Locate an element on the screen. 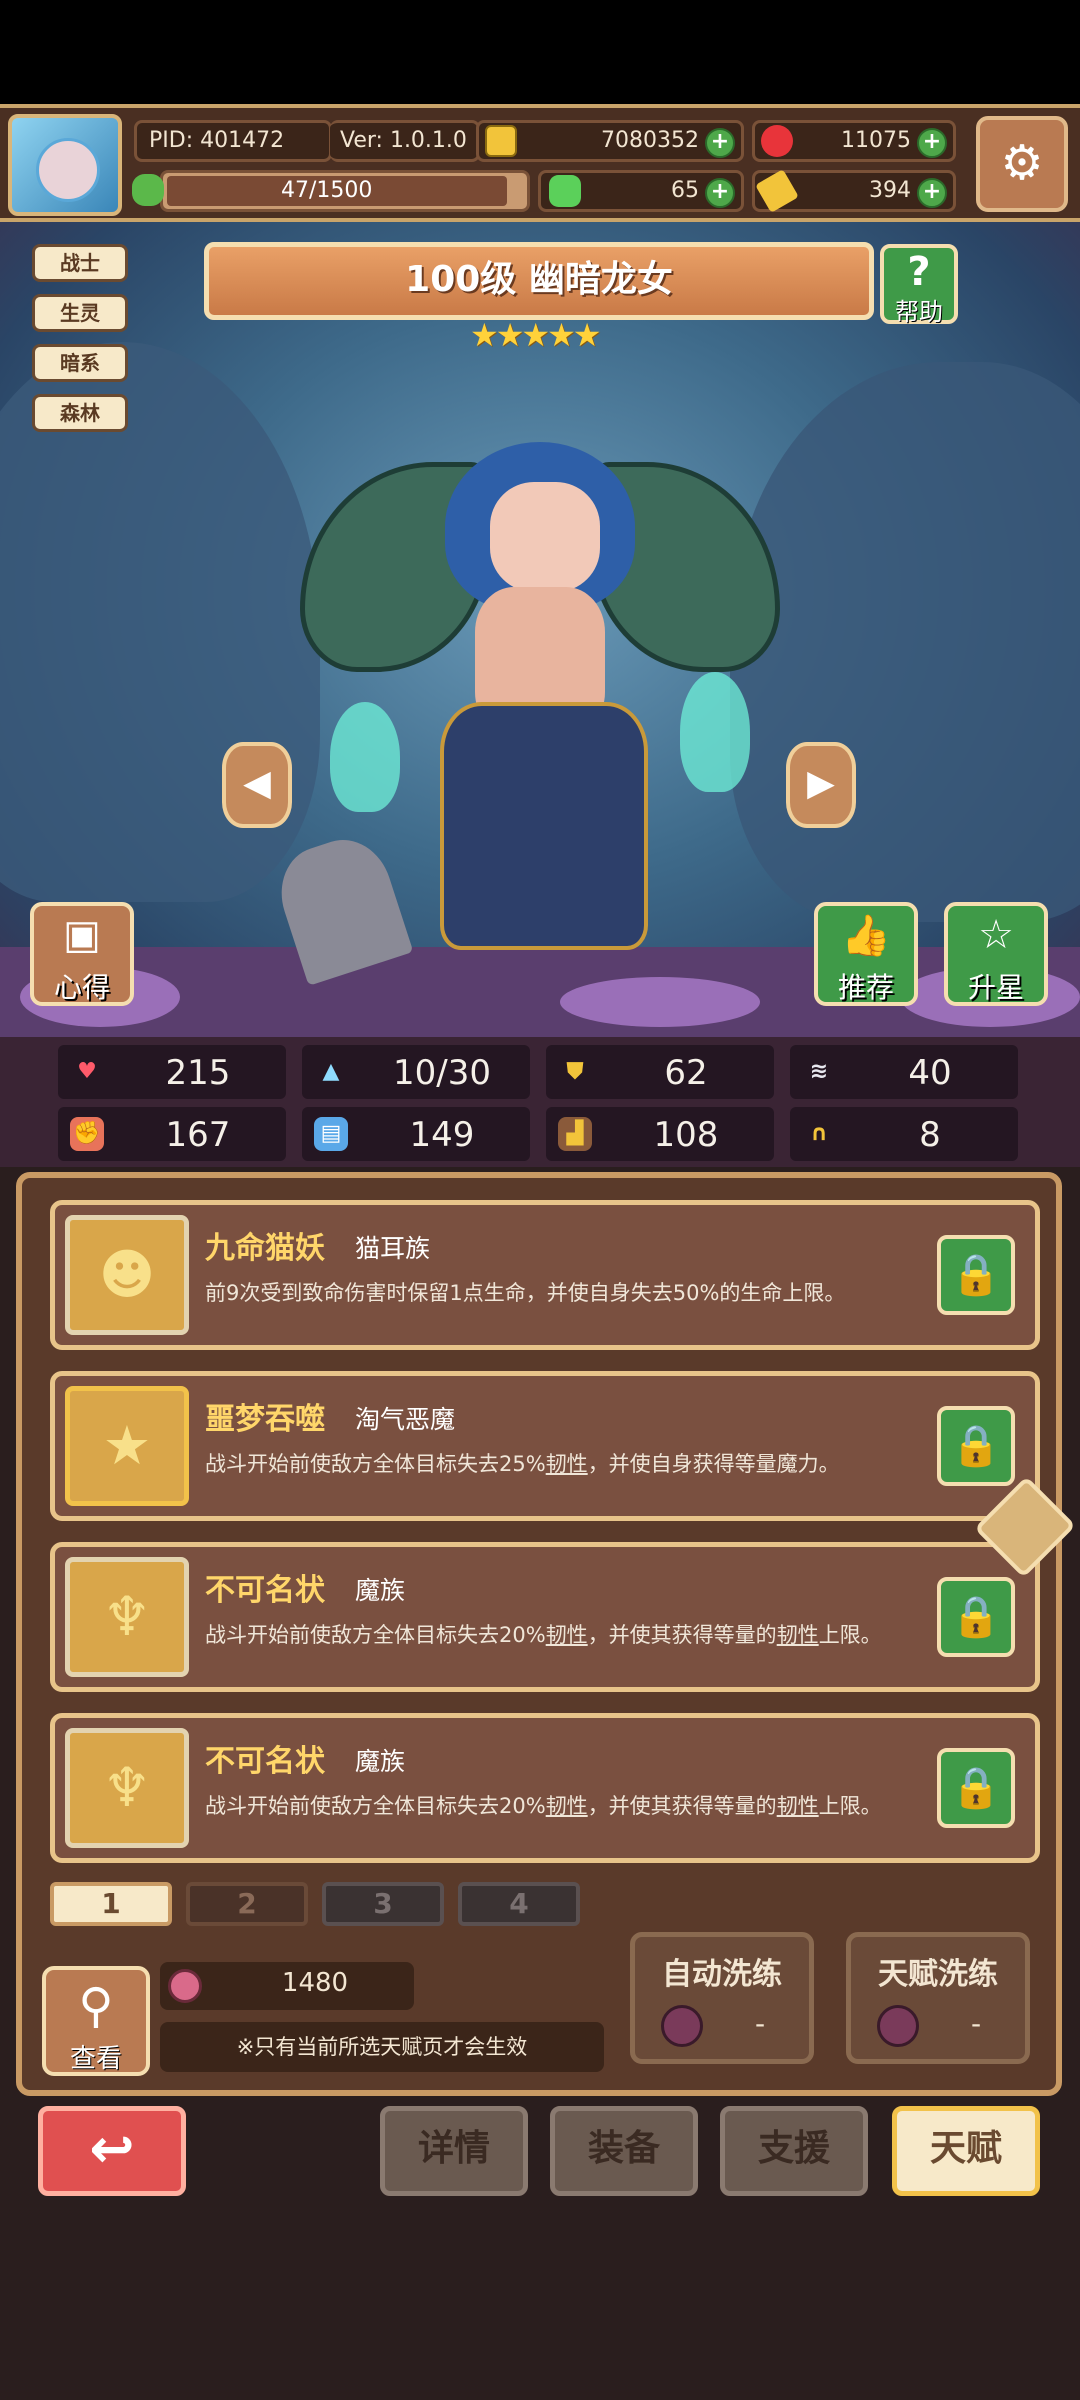  gem-box: 11075 + is located at coordinates (854, 141).